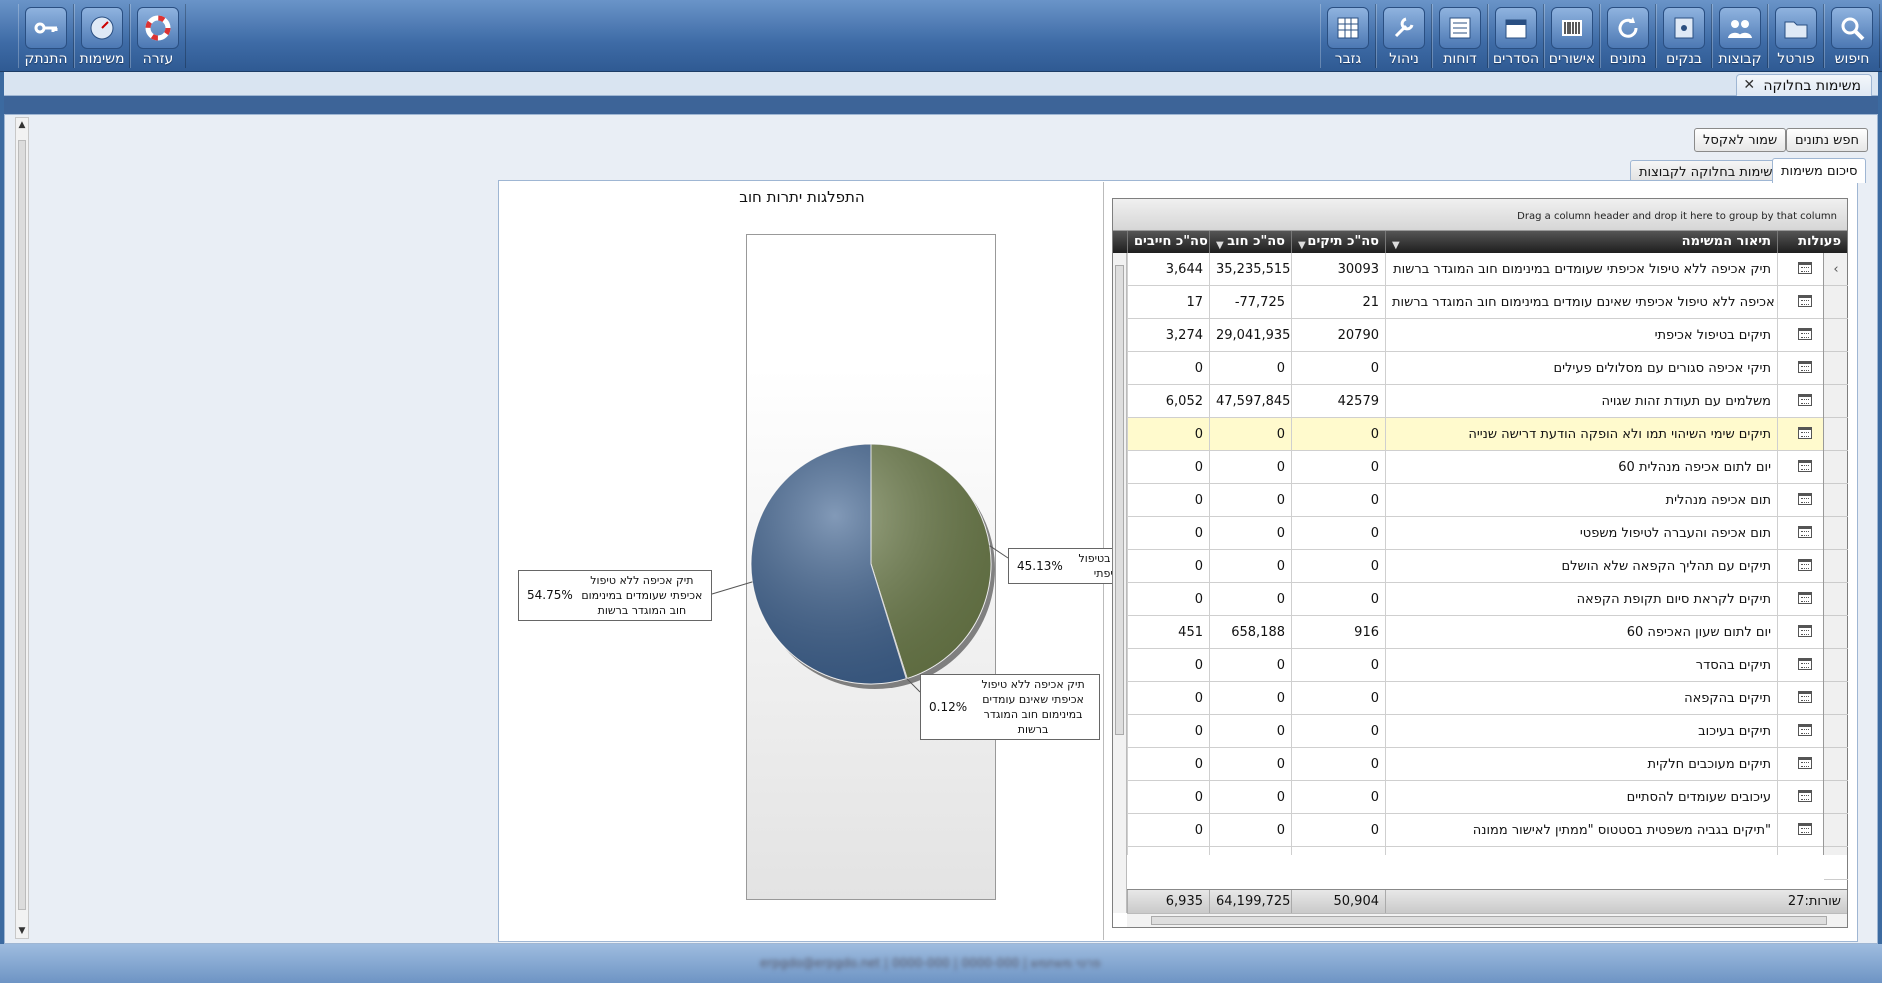  I want to click on page-vertical-scrollbar: ▲ ▼, so click(22, 528).